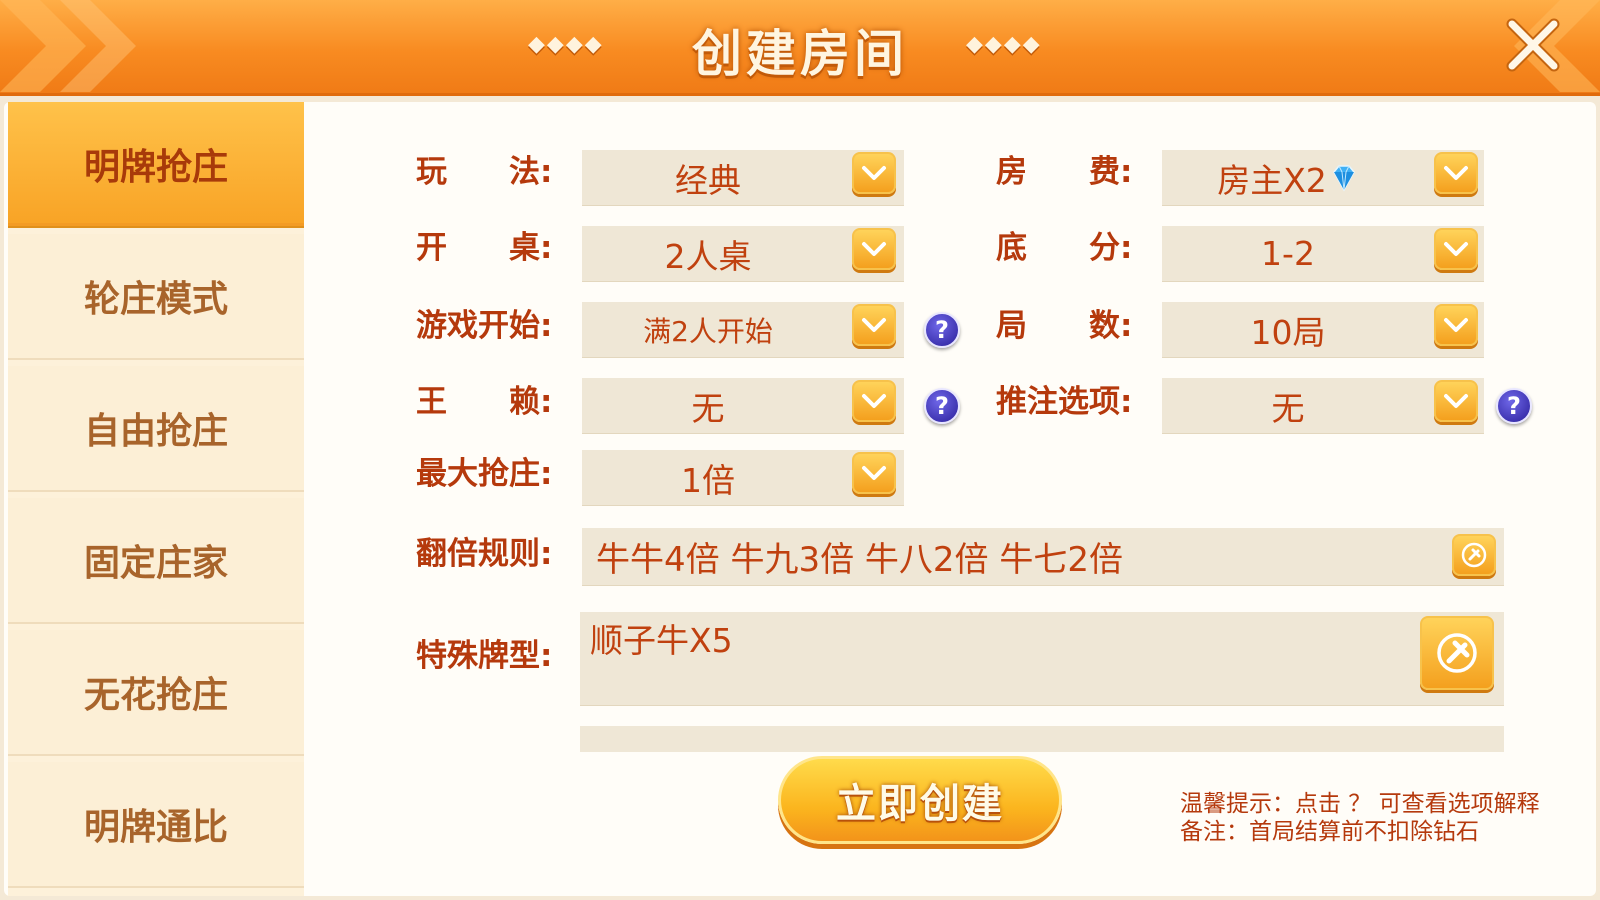 The image size is (1600, 900). What do you see at coordinates (1064, 402) in the screenshot?
I see `push-bet-label: 推注选项:` at bounding box center [1064, 402].